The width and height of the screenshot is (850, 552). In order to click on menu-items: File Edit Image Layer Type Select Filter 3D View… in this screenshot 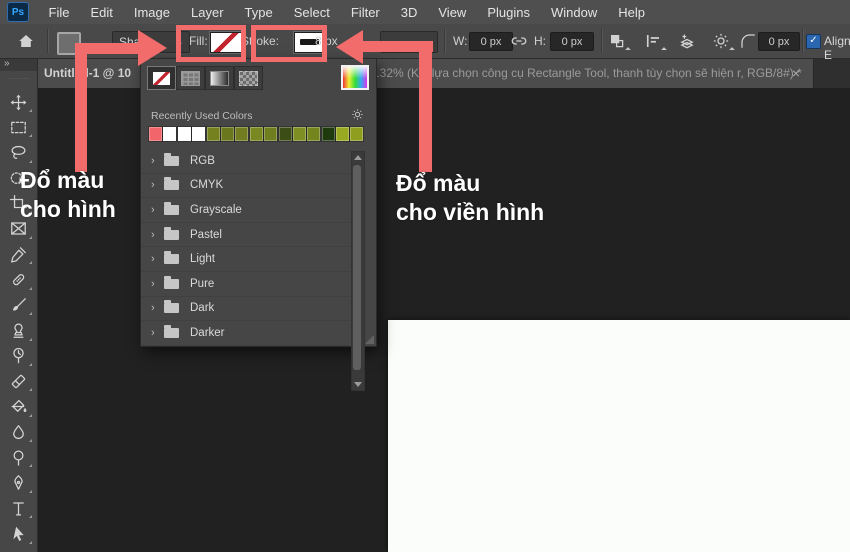, I will do `click(346, 12)`.